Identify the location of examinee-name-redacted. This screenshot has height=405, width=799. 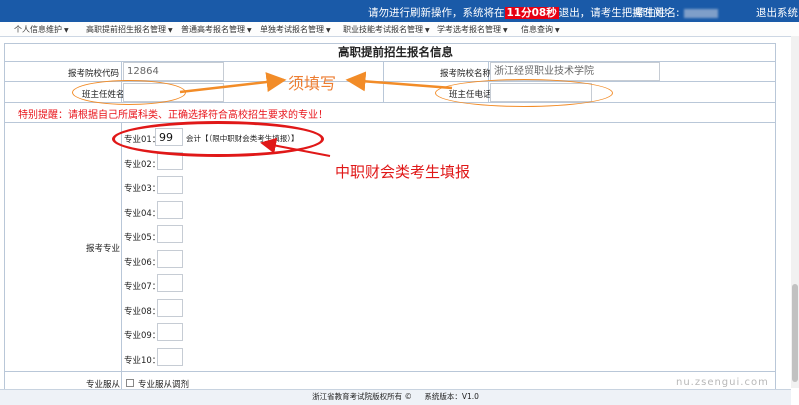
(700, 13).